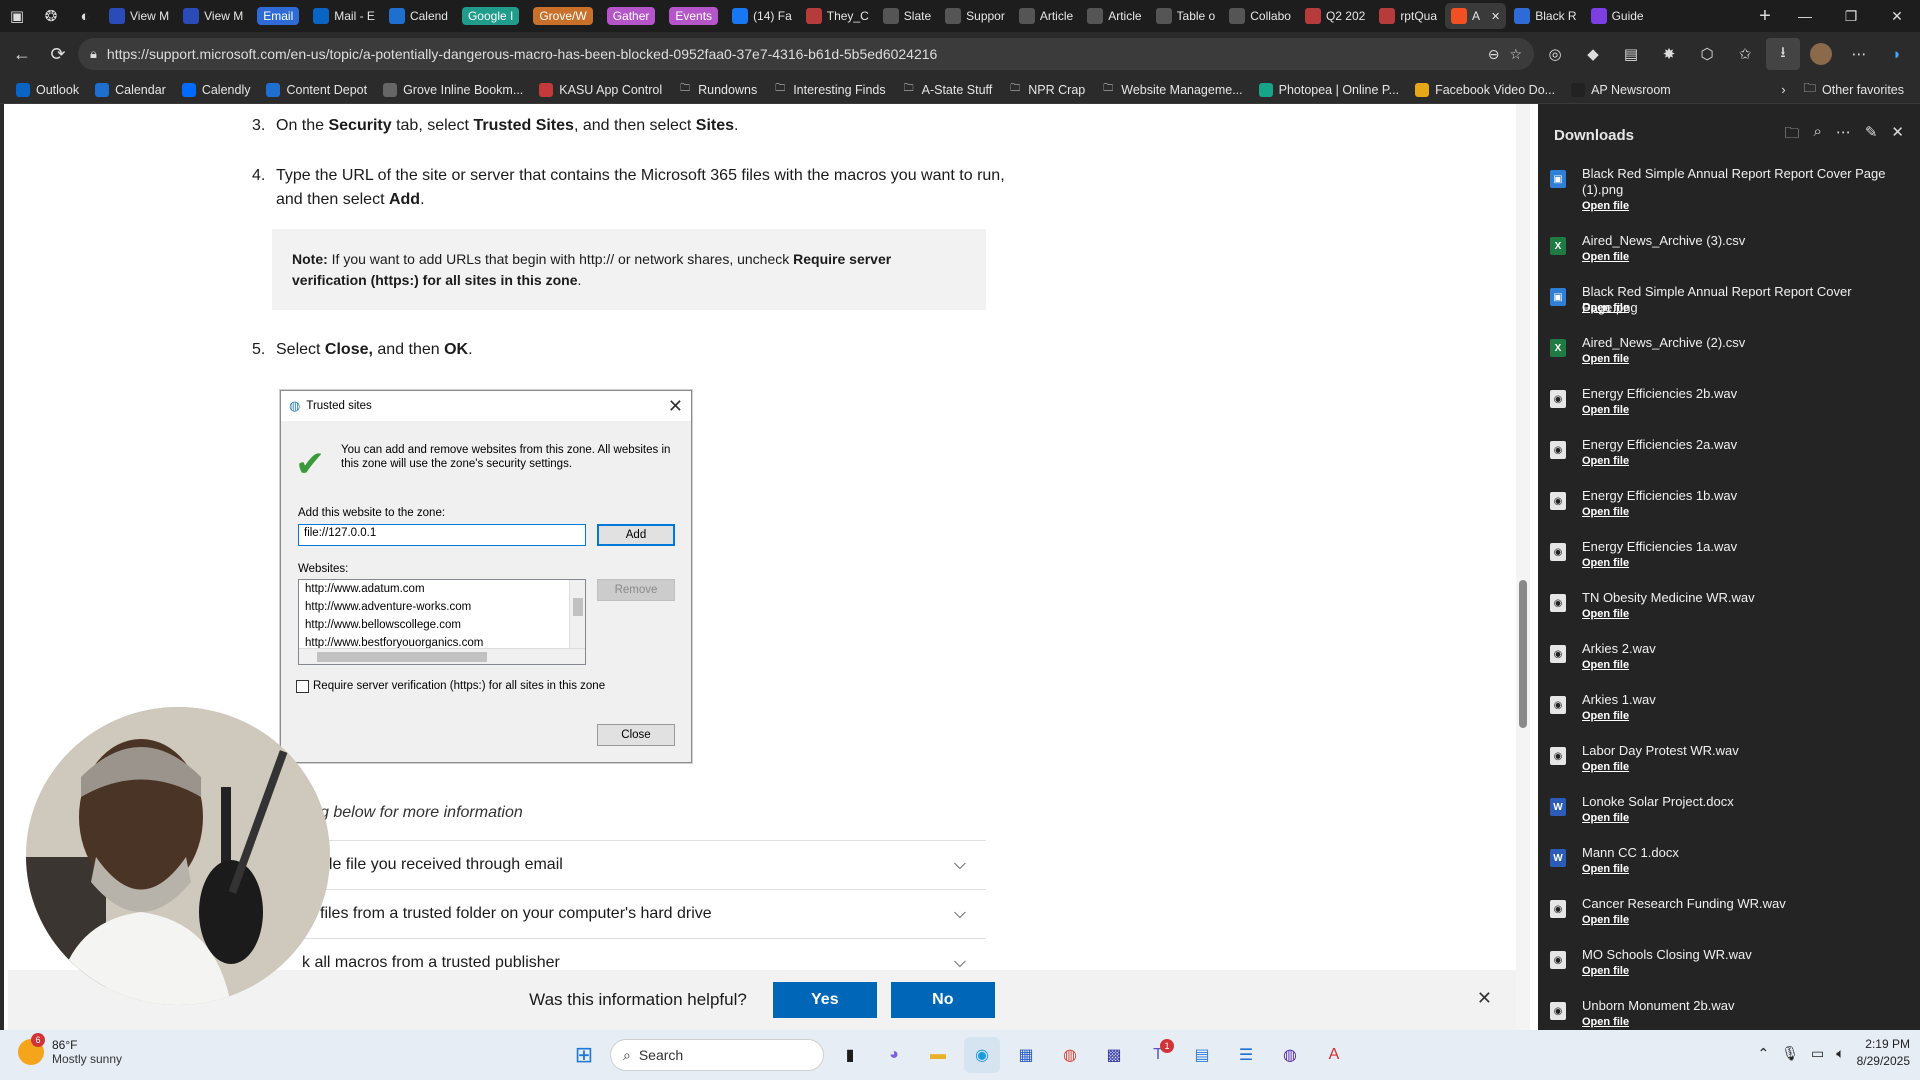  Describe the element at coordinates (1765, 16) in the screenshot. I see `new-tab-icon: +` at that location.